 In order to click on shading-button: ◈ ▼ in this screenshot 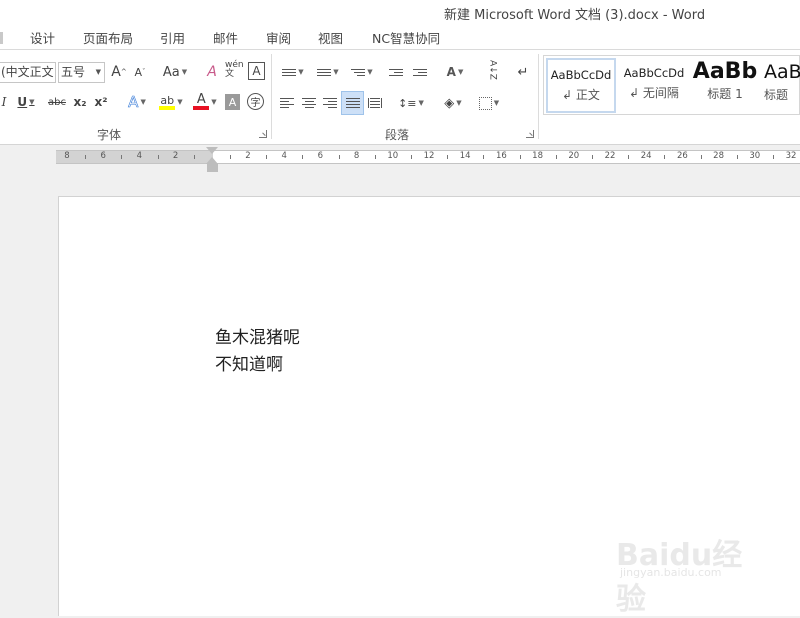, I will do `click(453, 103)`.